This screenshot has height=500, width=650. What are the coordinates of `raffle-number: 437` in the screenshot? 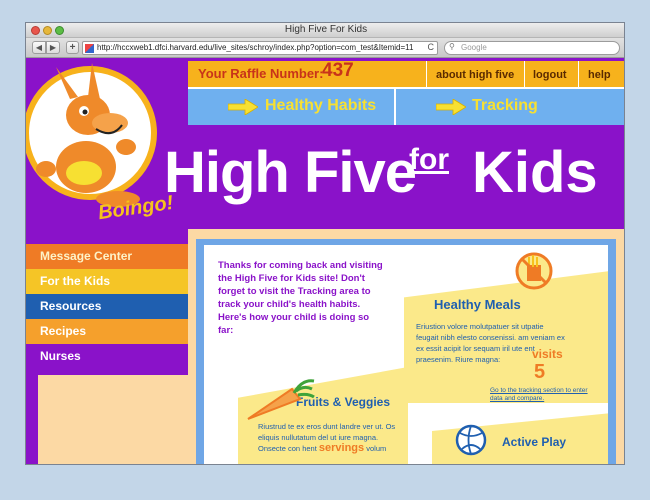 It's located at (338, 70).